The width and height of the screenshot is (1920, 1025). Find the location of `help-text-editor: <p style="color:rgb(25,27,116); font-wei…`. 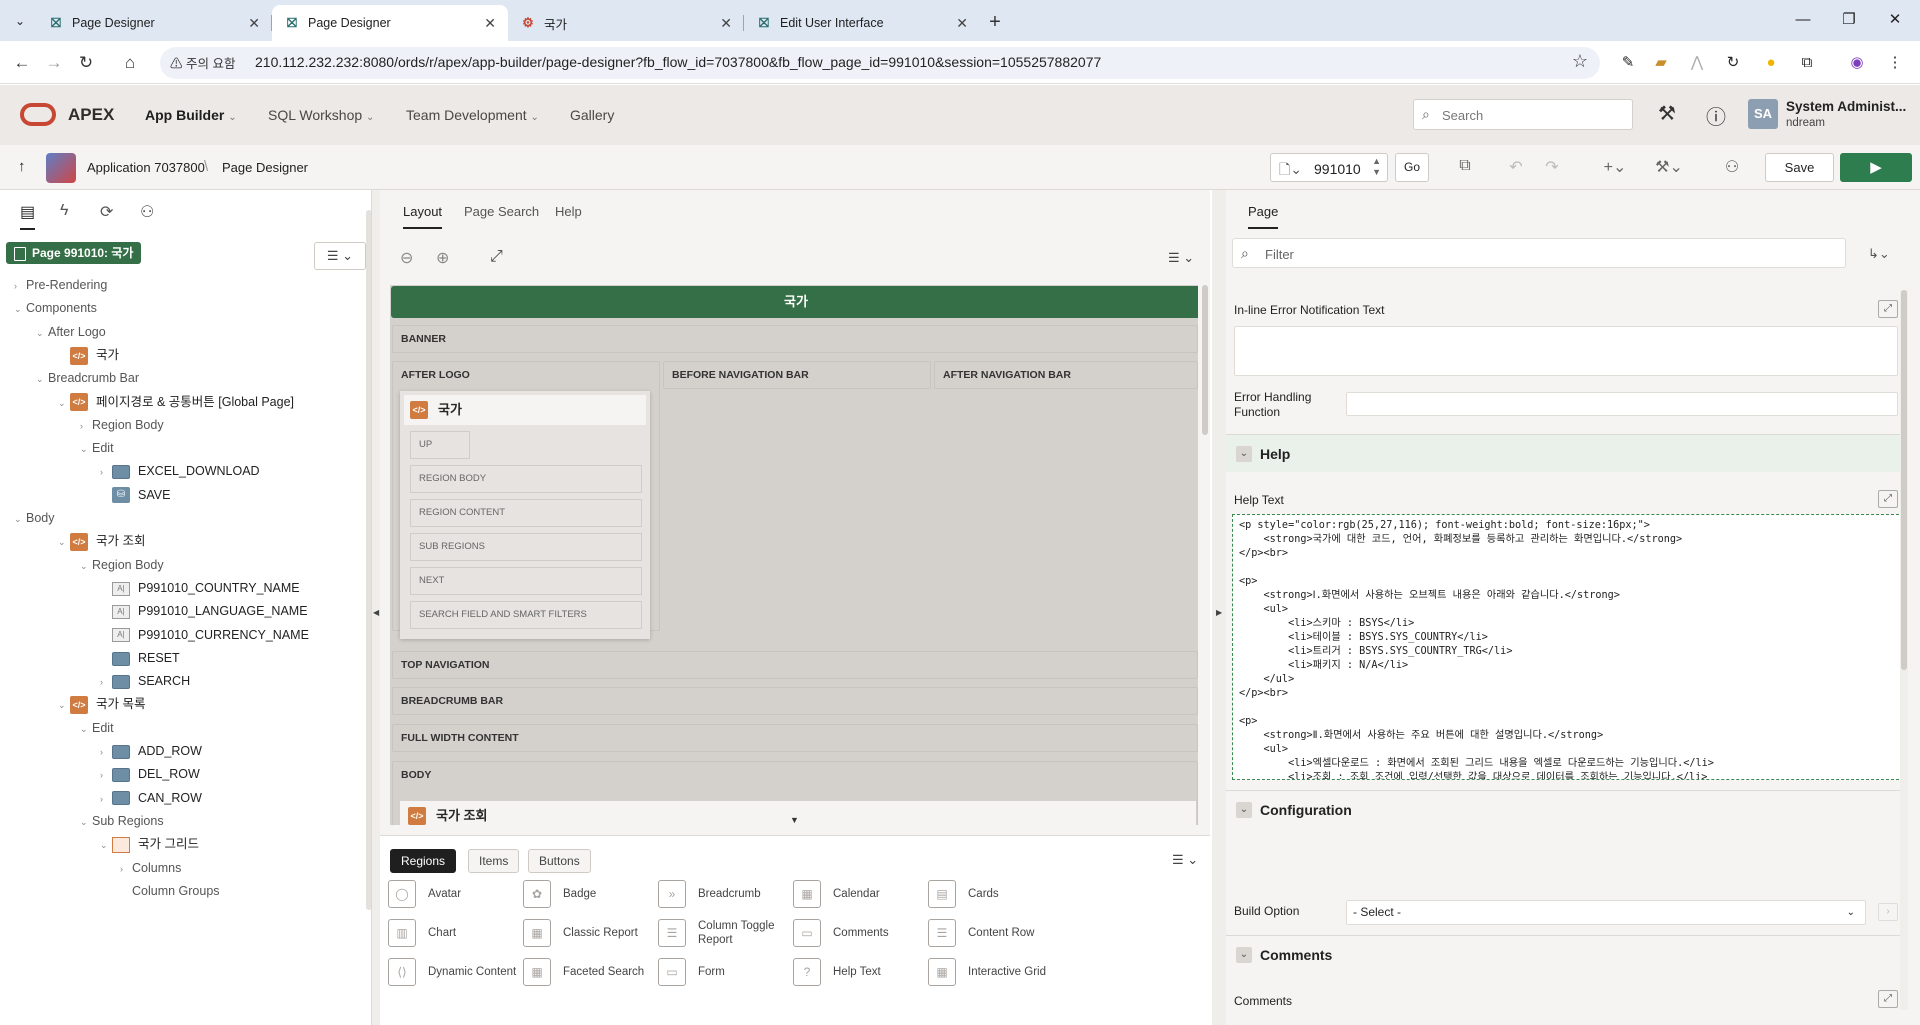

help-text-editor: <p style="color:rgb(25,27,116); font-wei… is located at coordinates (1568, 647).